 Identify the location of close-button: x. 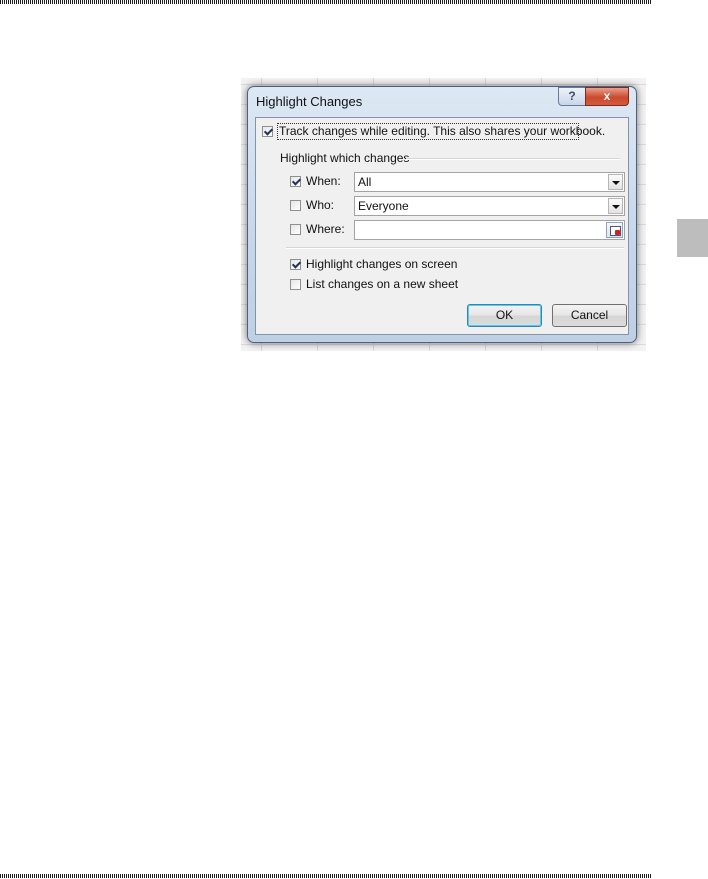
(607, 96).